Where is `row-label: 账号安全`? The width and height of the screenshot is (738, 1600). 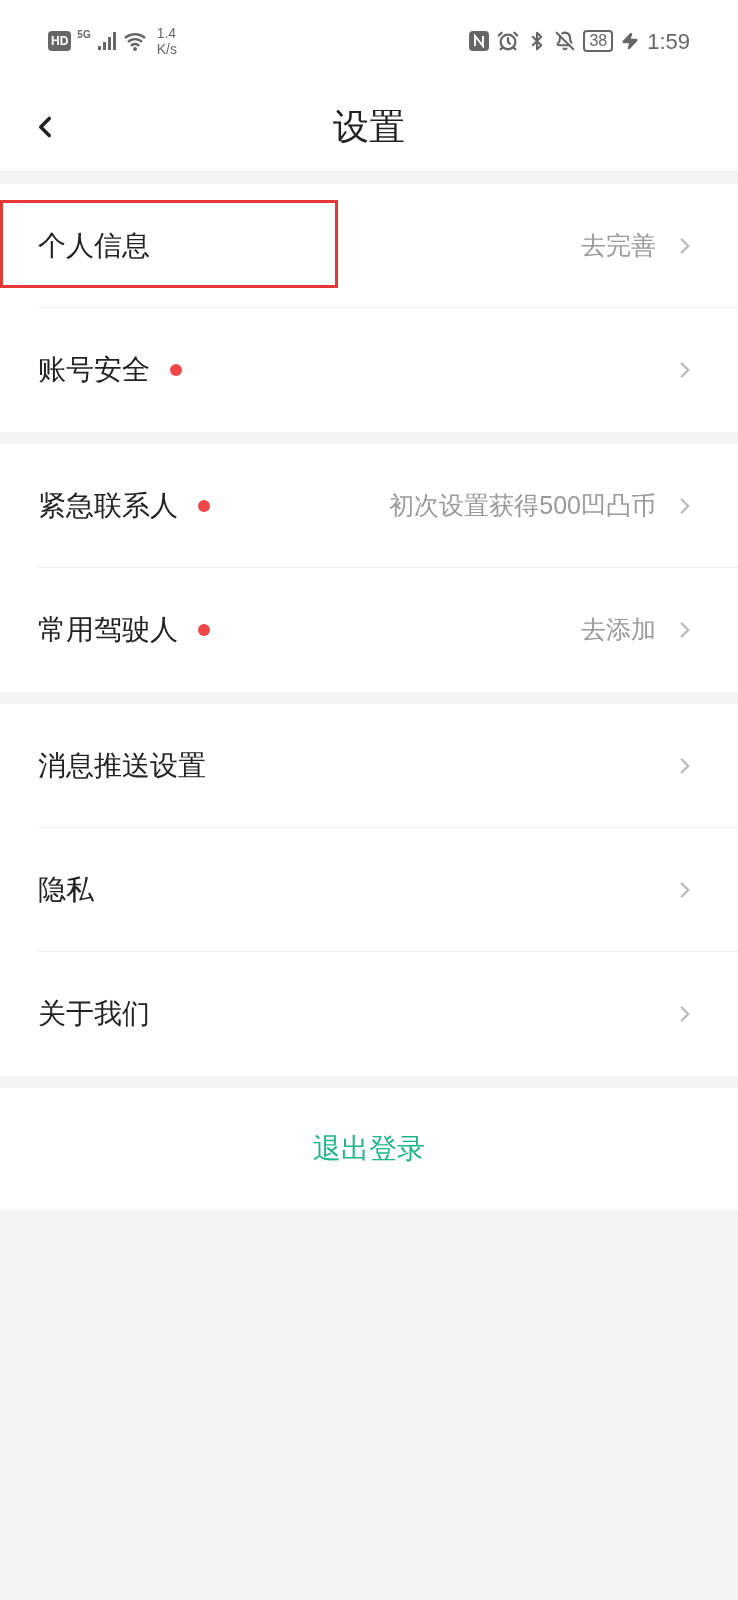
row-label: 账号安全 is located at coordinates (94, 370).